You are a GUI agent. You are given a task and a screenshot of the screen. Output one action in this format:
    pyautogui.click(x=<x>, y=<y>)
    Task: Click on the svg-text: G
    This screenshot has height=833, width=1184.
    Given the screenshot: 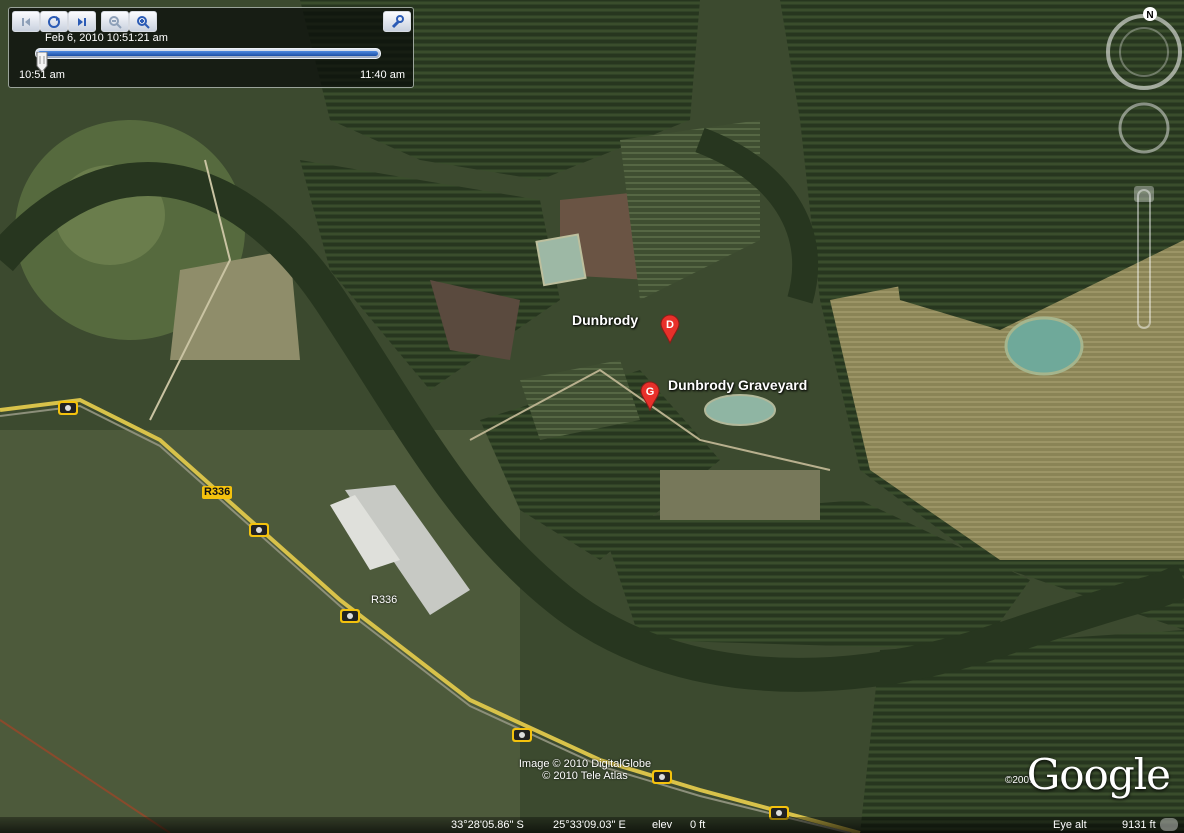 What is the action you would take?
    pyautogui.click(x=650, y=392)
    